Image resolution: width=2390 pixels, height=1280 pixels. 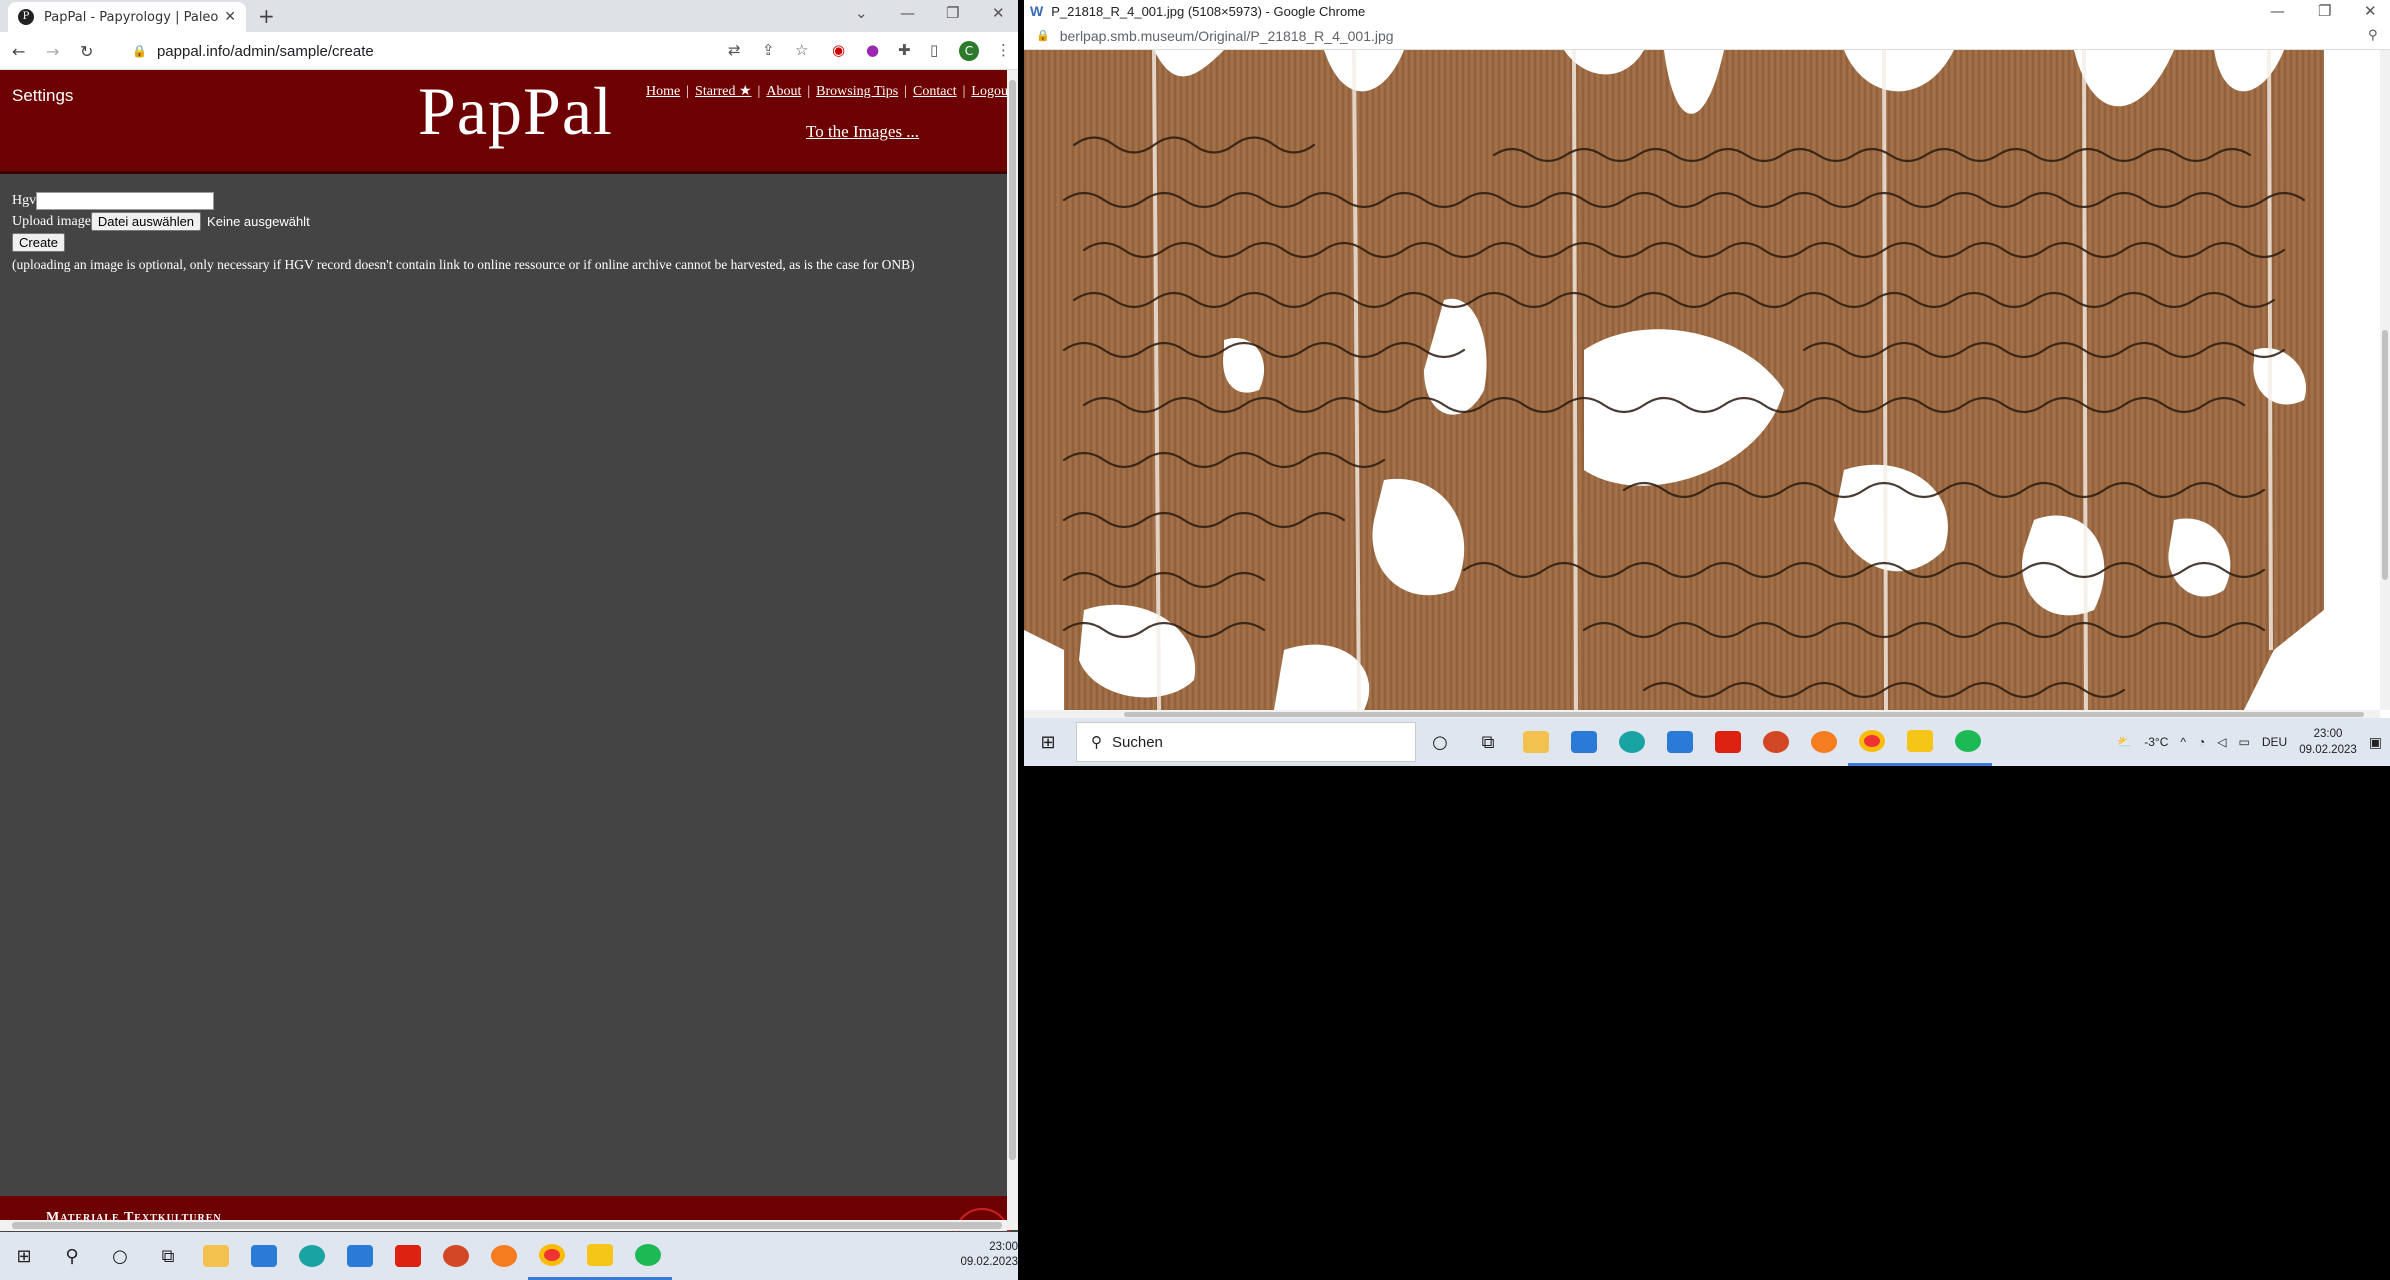 What do you see at coordinates (1037, 11) in the screenshot?
I see `wordpress-icon: W` at bounding box center [1037, 11].